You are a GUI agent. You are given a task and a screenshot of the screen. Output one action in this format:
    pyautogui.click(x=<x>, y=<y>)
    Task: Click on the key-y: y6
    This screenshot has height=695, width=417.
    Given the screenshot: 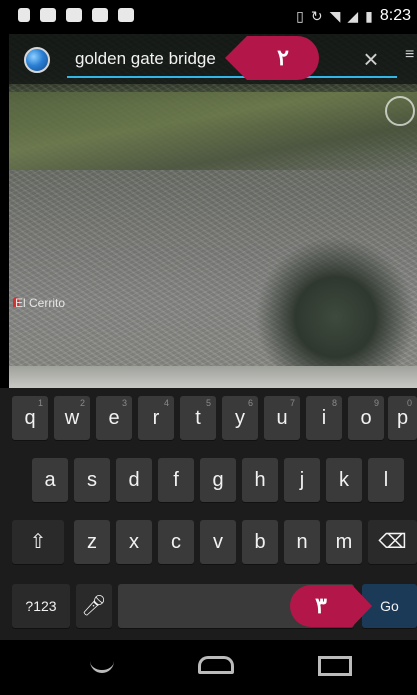 What is the action you would take?
    pyautogui.click(x=240, y=418)
    